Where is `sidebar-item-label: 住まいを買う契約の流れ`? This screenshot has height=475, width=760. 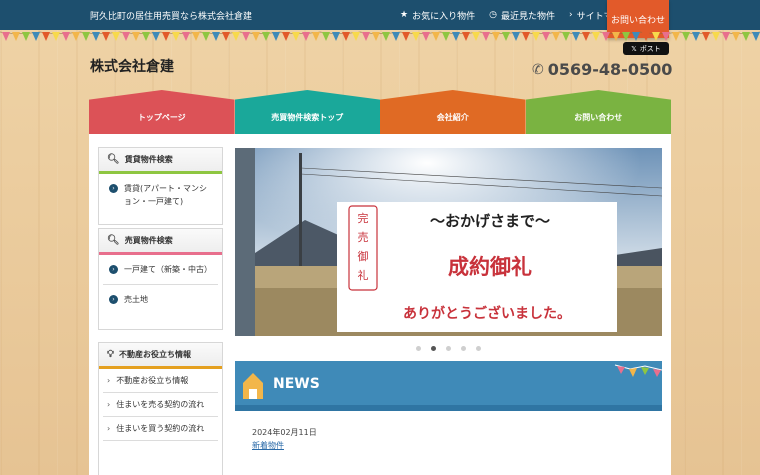 sidebar-item-label: 住まいを買う契約の流れ is located at coordinates (160, 428).